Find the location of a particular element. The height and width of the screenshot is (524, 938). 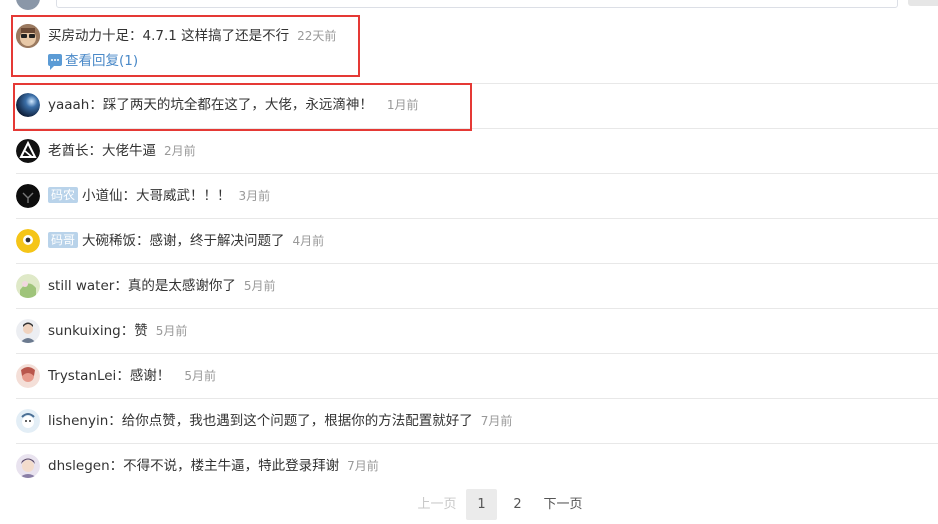

view-replies-label: 查看回复(1) is located at coordinates (102, 61).